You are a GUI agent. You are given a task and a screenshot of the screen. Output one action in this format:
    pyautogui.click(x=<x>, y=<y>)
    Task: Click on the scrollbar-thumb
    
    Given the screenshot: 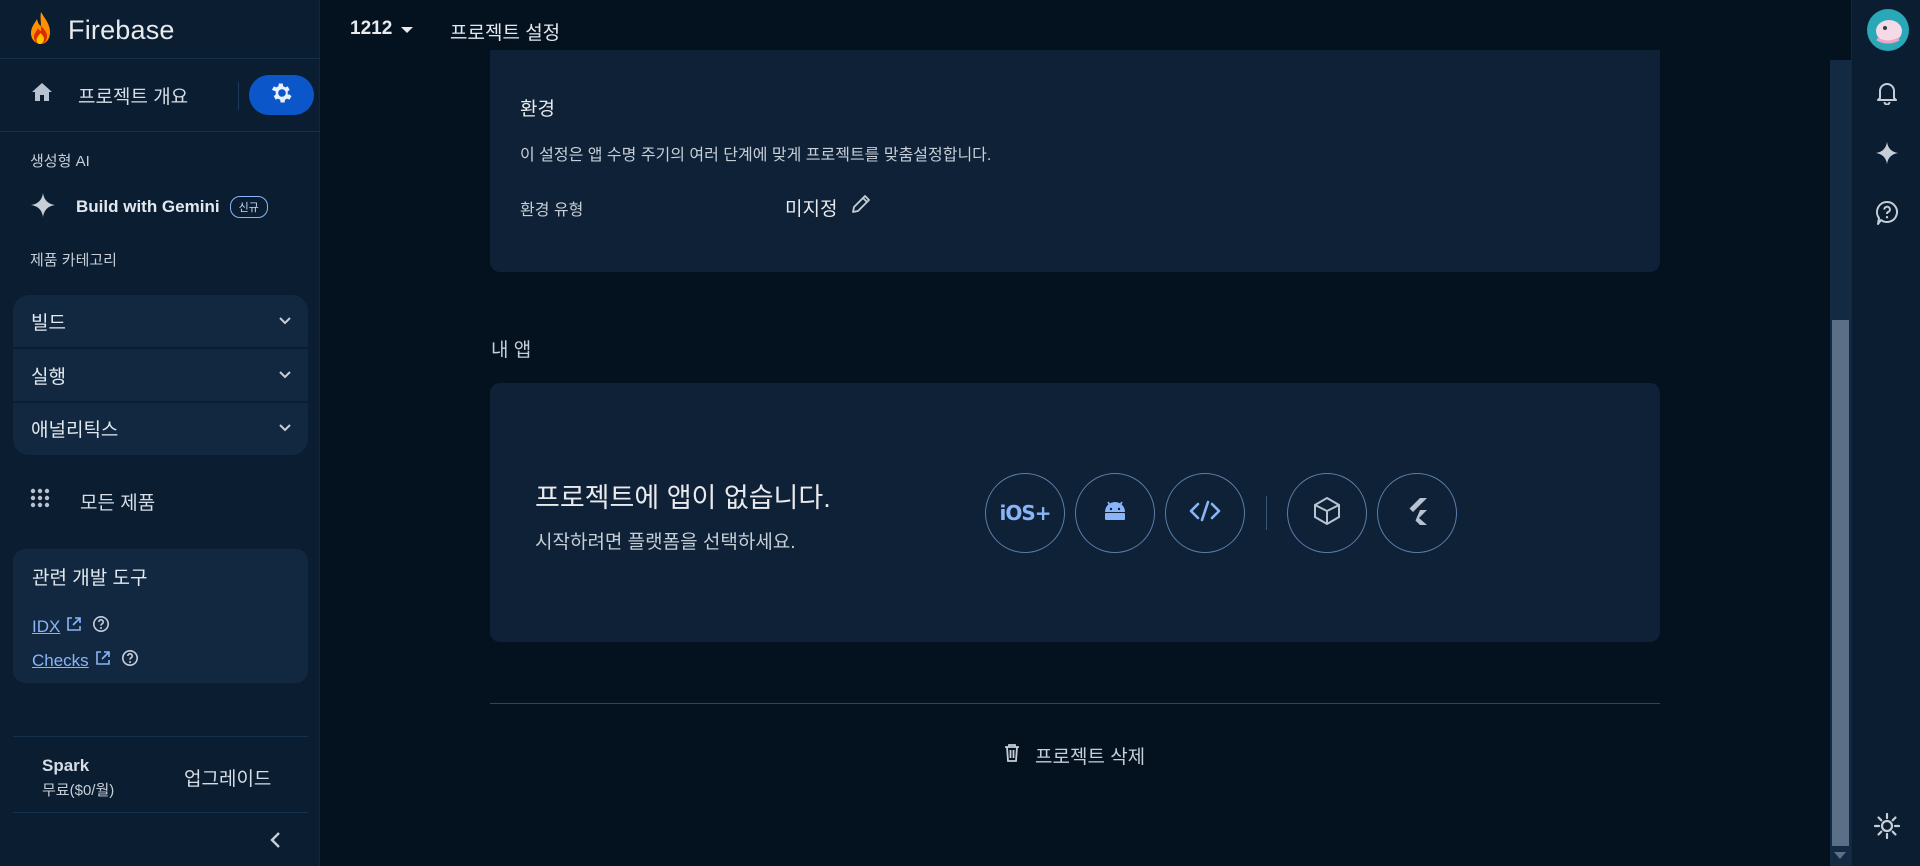 What is the action you would take?
    pyautogui.click(x=1840, y=583)
    